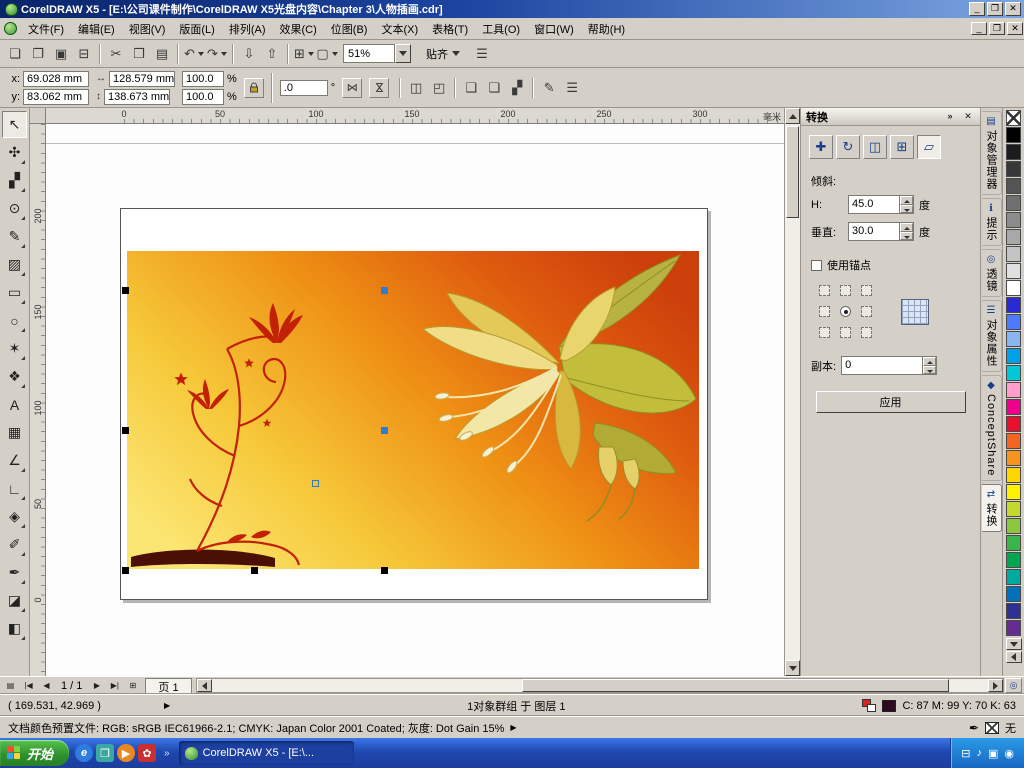  I want to click on ruler-origin-button, so click(38, 116).